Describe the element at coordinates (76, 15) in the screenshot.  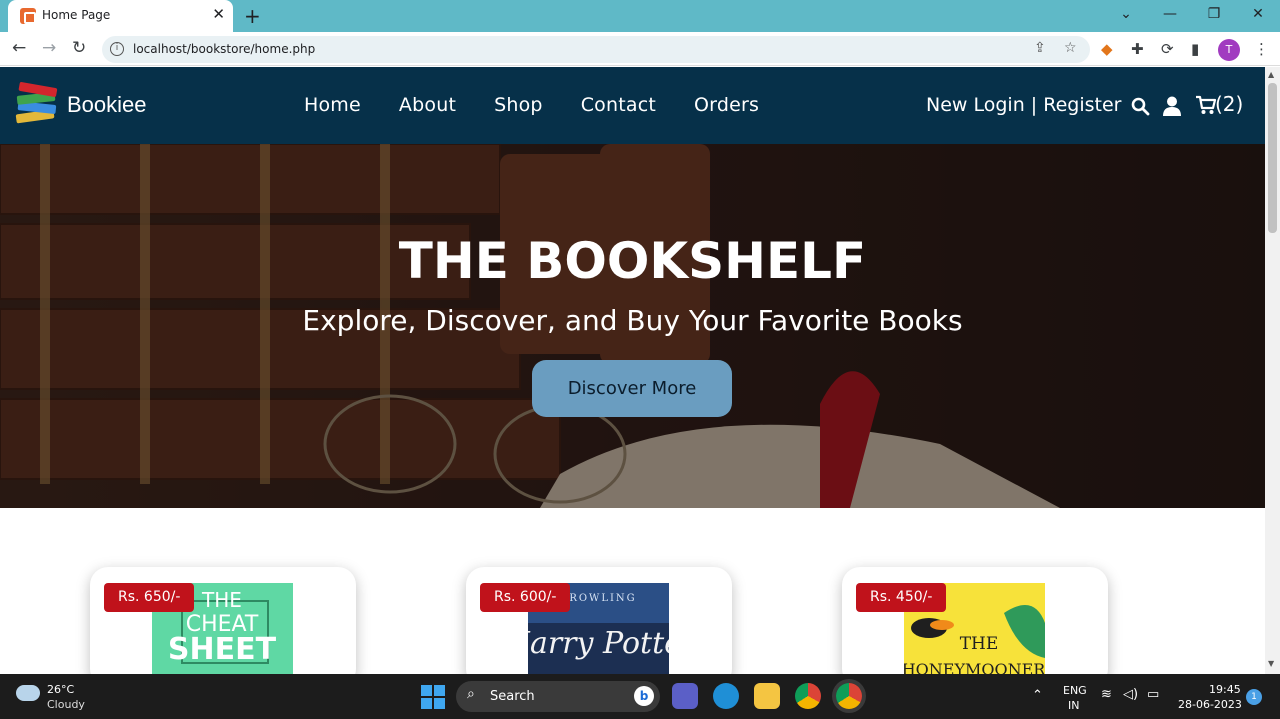
I see `tab-title: Home Page` at that location.